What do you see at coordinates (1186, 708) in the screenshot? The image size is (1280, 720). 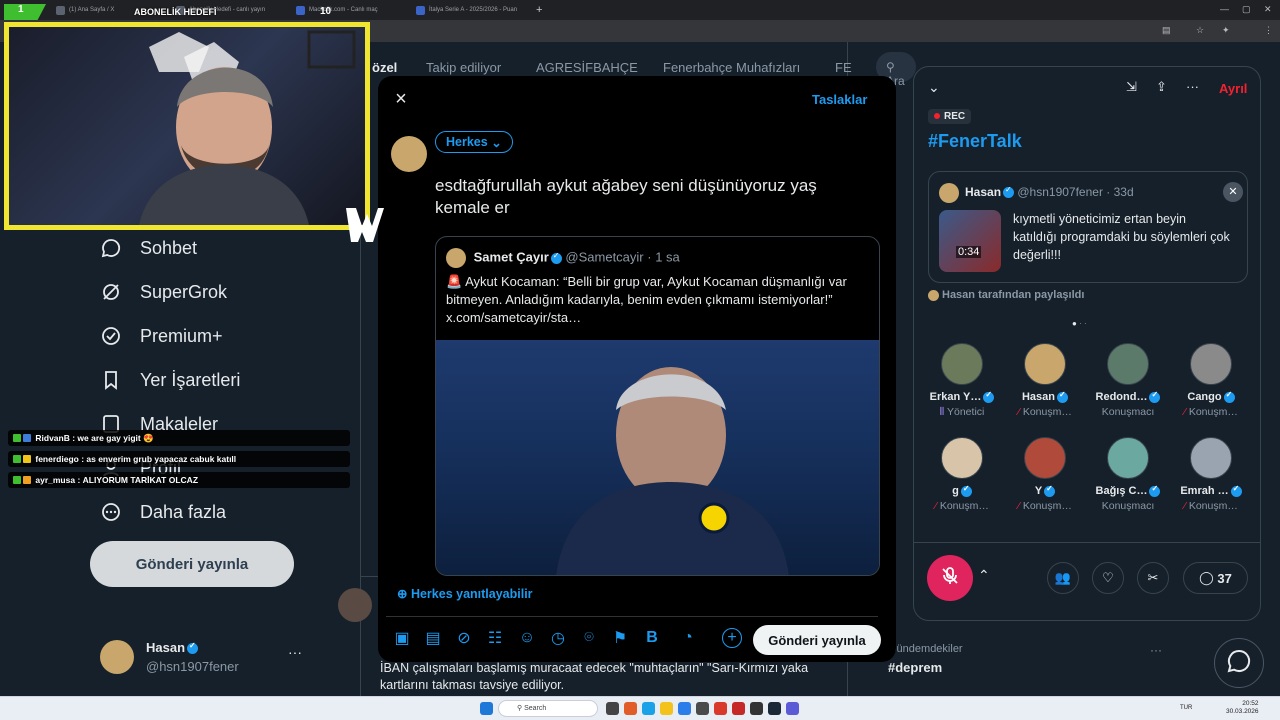 I see `language-indicator: TUR` at bounding box center [1186, 708].